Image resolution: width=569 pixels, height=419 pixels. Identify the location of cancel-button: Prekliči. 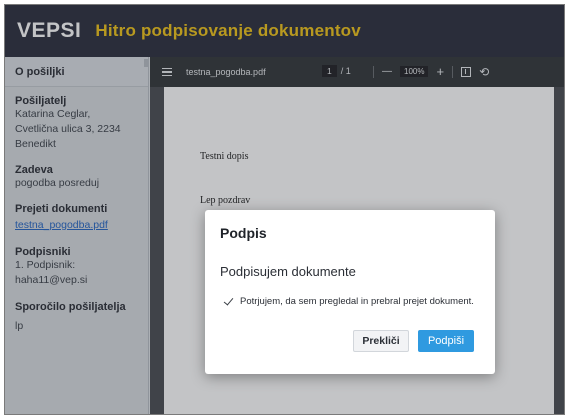
(381, 341).